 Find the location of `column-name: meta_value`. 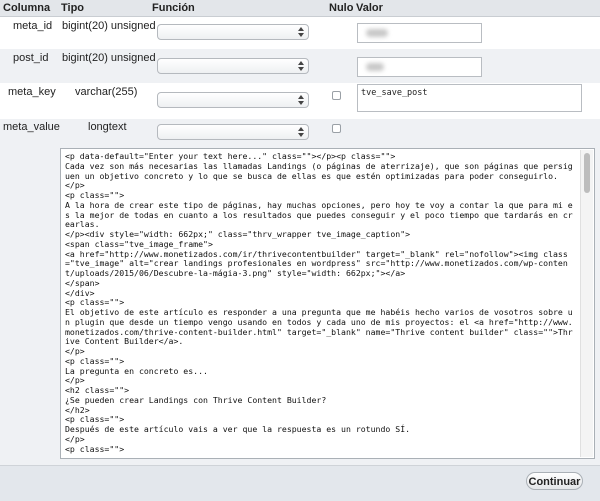

column-name: meta_value is located at coordinates (31, 127).